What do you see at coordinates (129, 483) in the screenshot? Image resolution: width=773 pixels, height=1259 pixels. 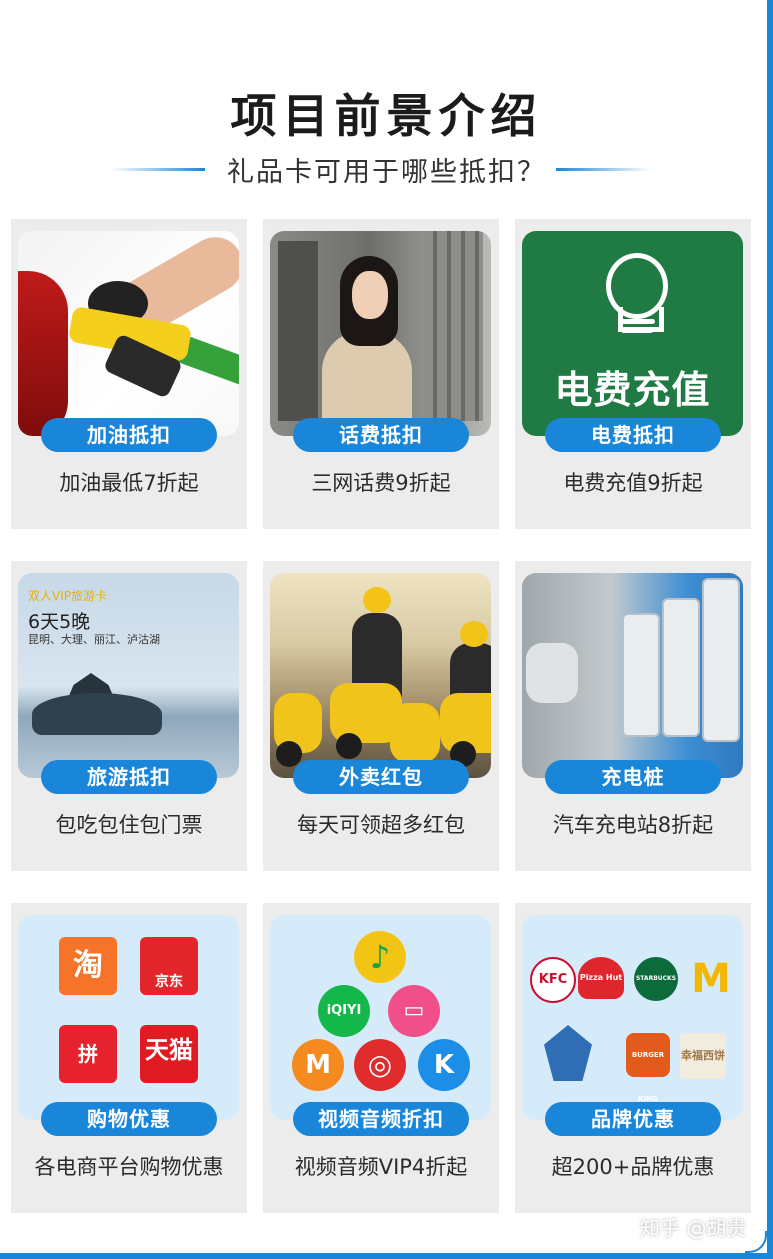 I see `fuel-caption: 加油最低7折起` at bounding box center [129, 483].